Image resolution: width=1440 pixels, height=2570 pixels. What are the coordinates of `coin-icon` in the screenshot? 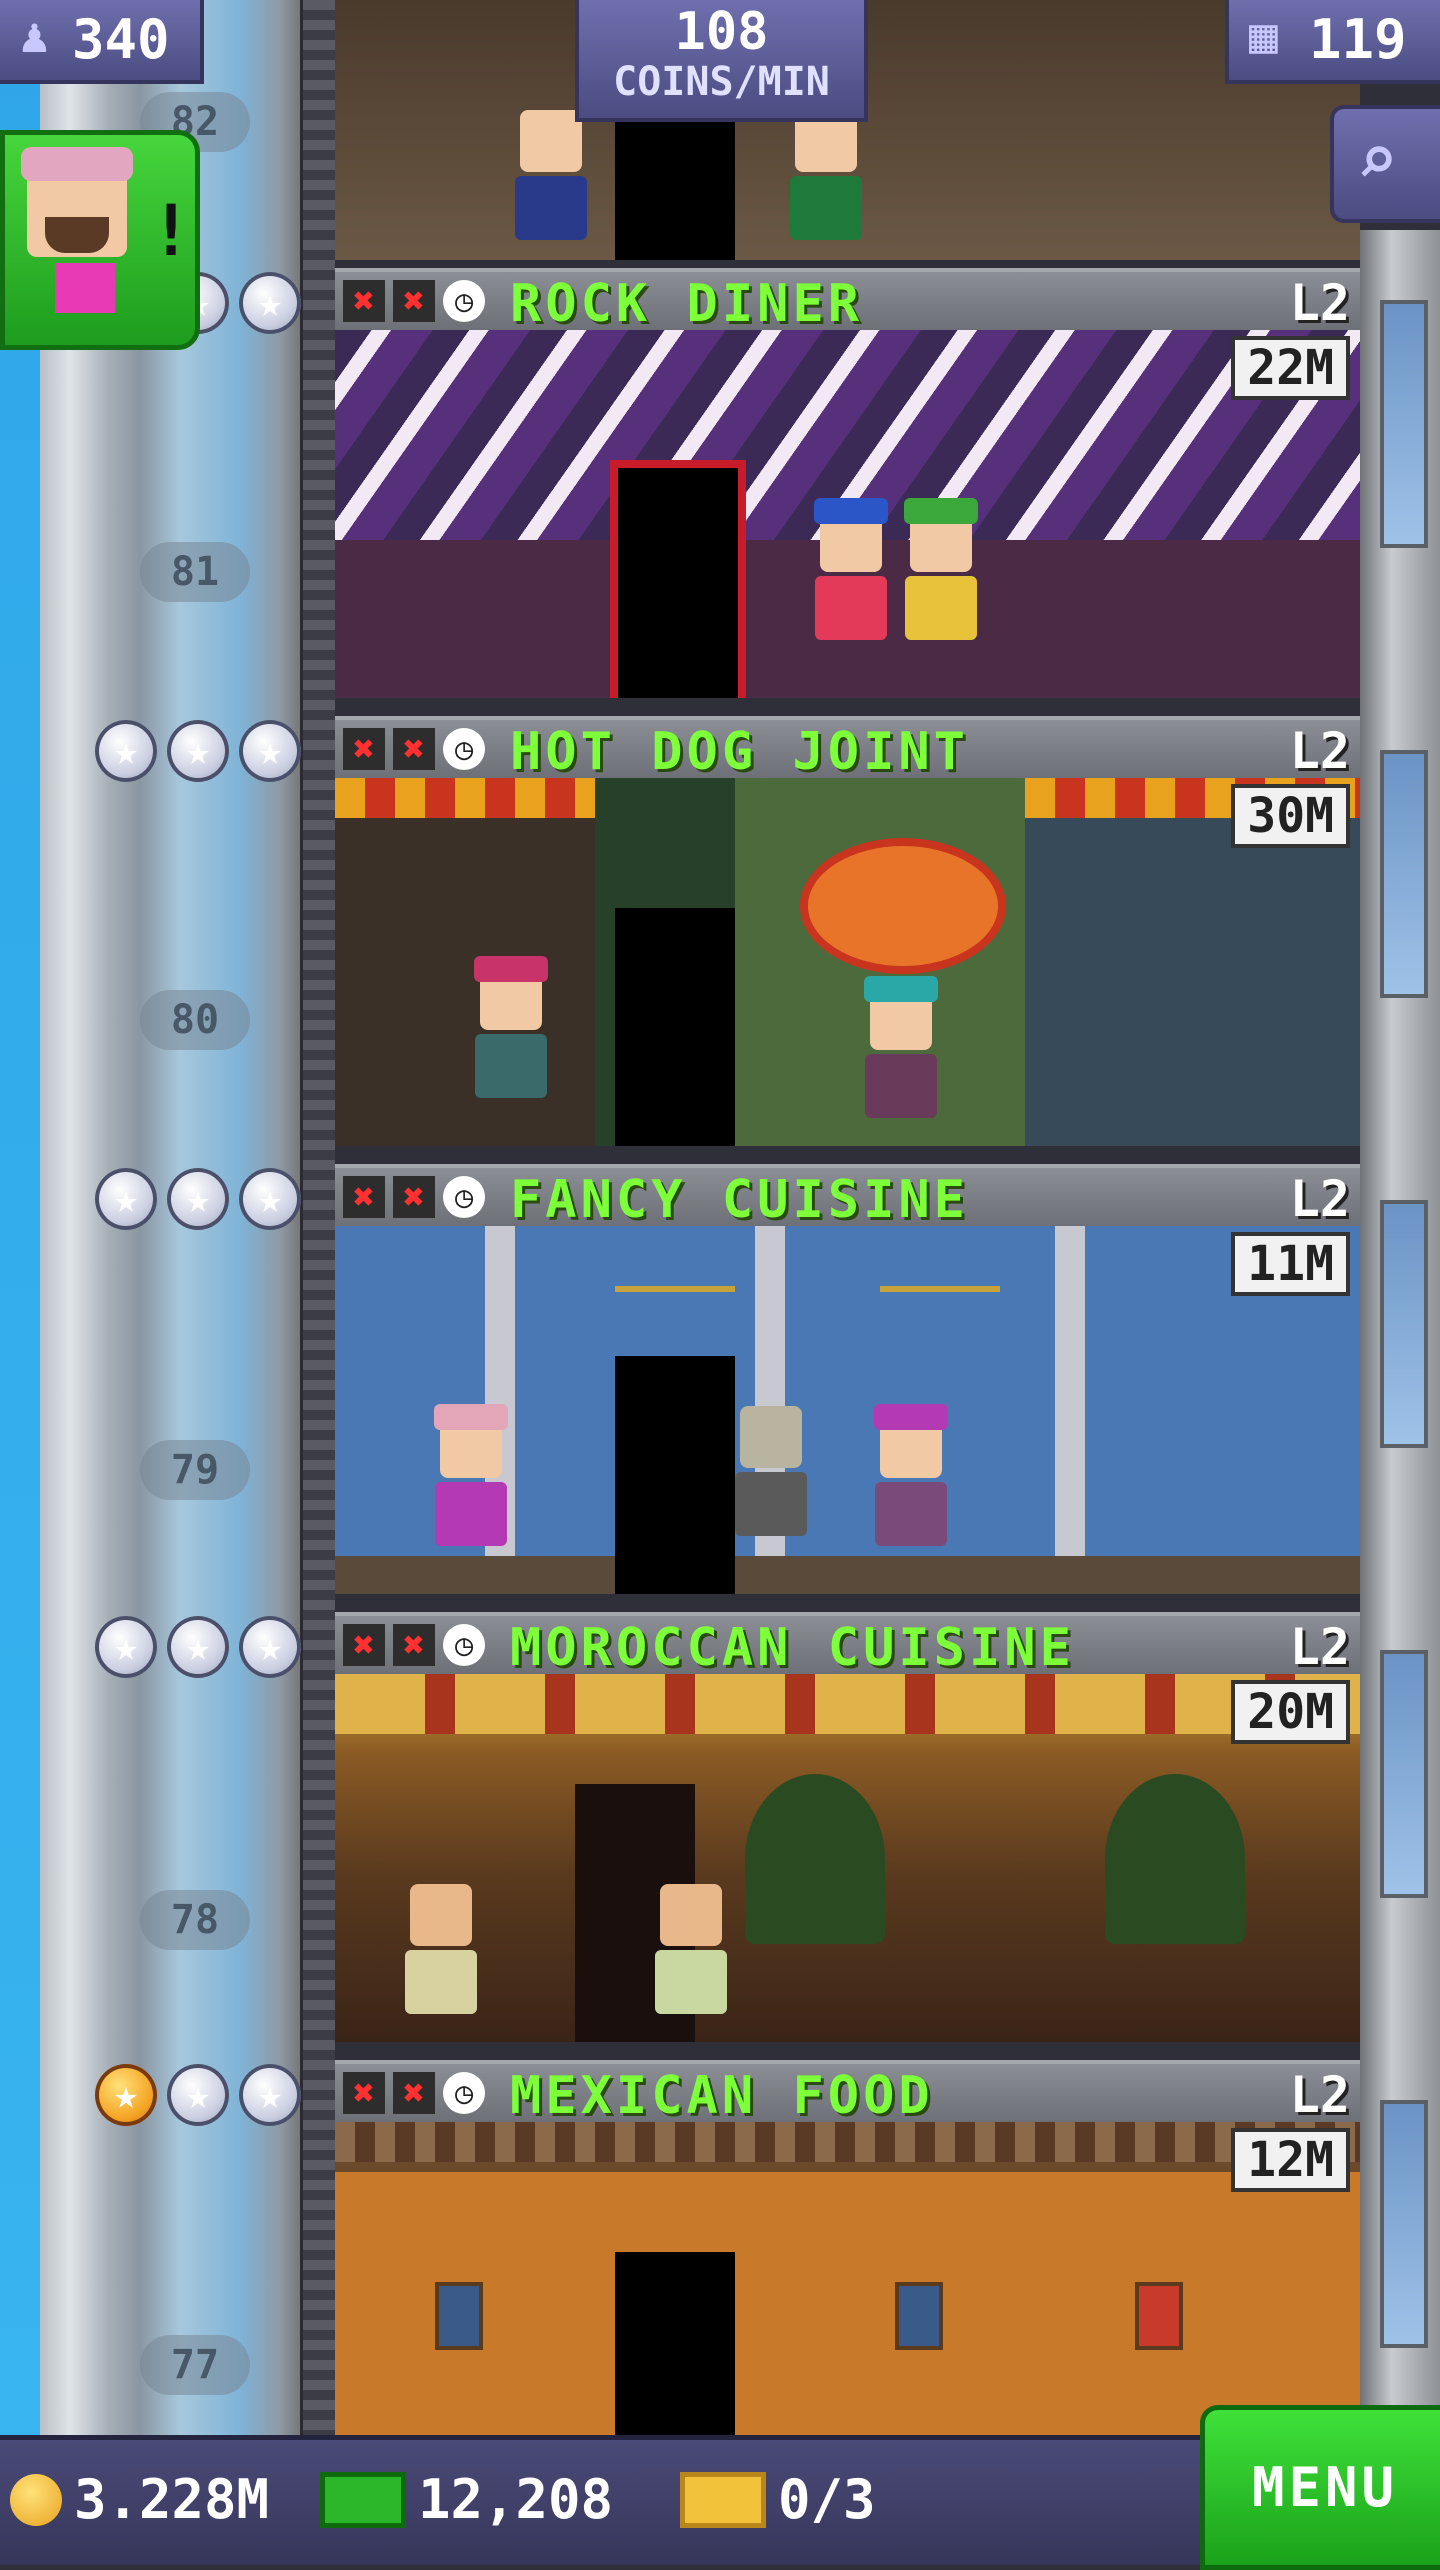 It's located at (36, 2499).